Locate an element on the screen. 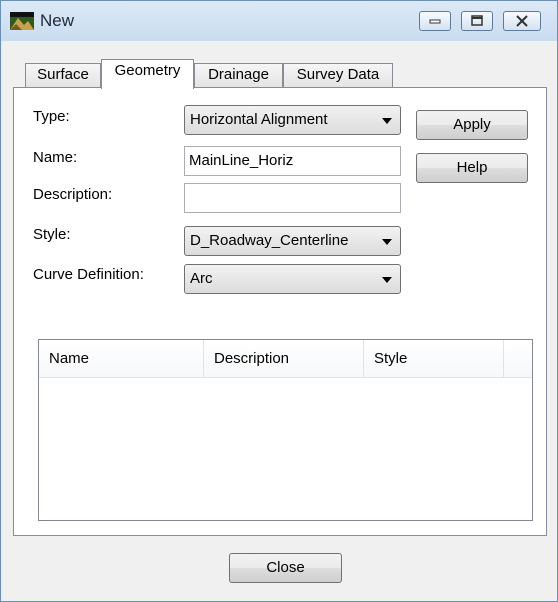 This screenshot has width=558, height=602. column-header-name: Name is located at coordinates (121, 359).